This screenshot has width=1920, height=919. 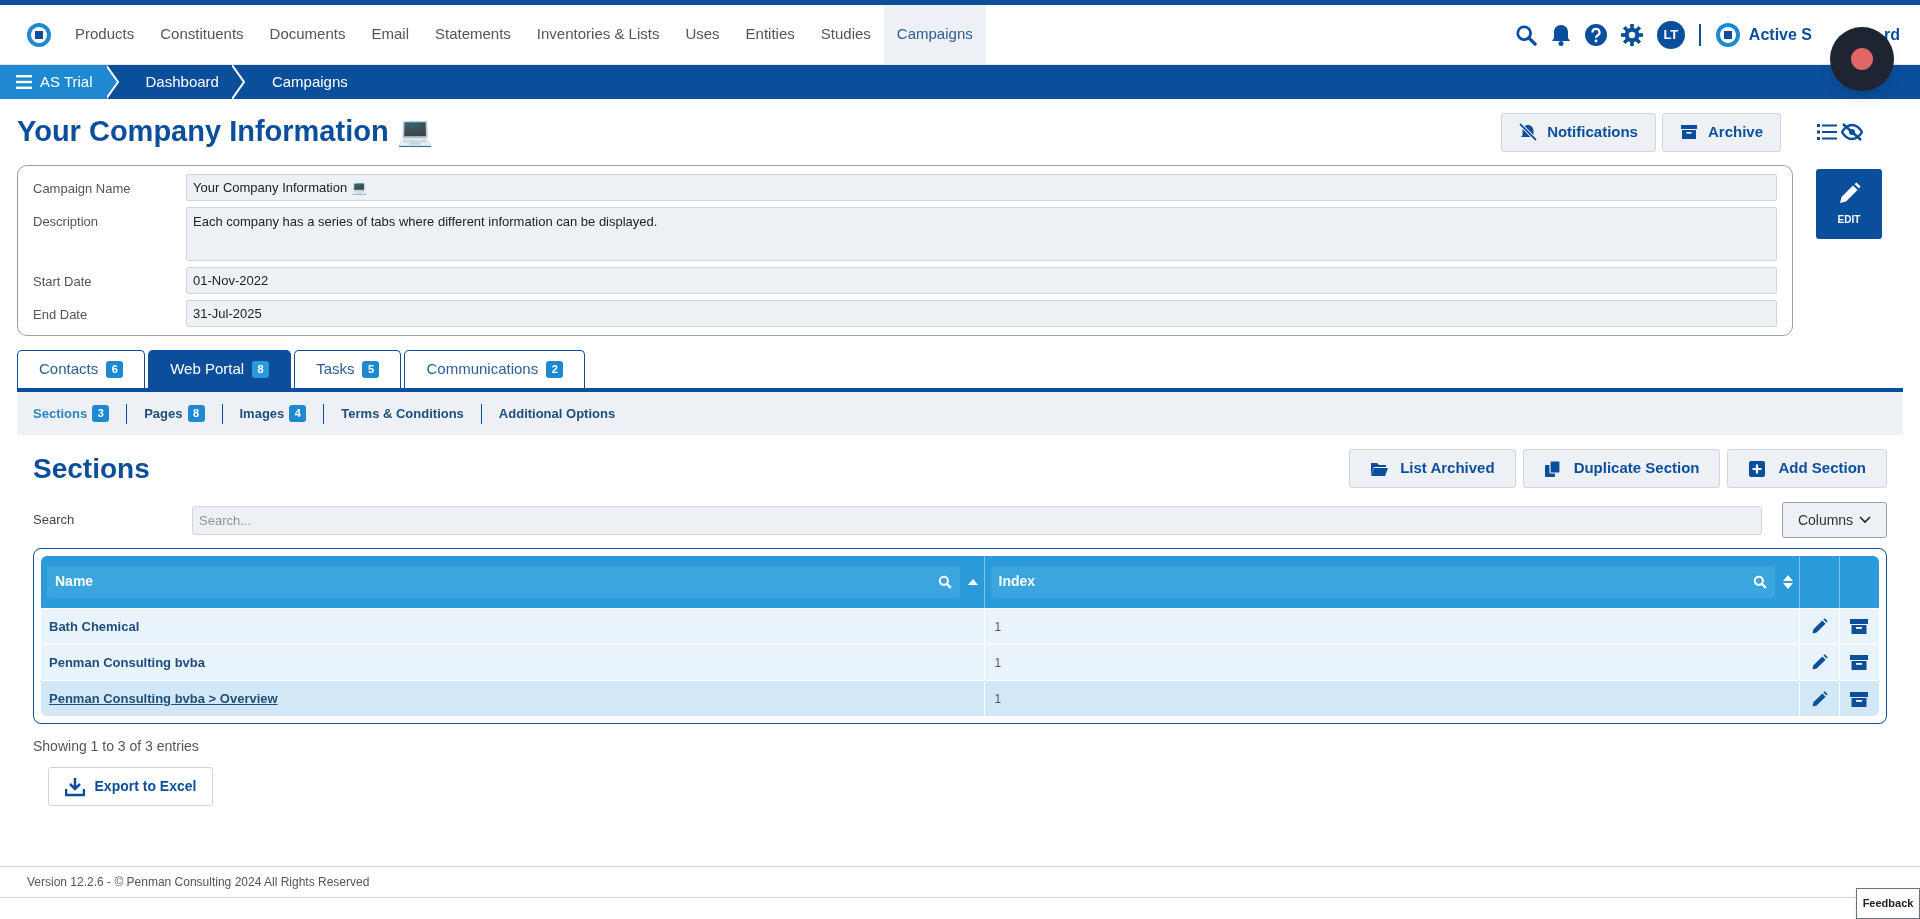 What do you see at coordinates (981, 280) in the screenshot?
I see `form-field: 01-Nov-2022` at bounding box center [981, 280].